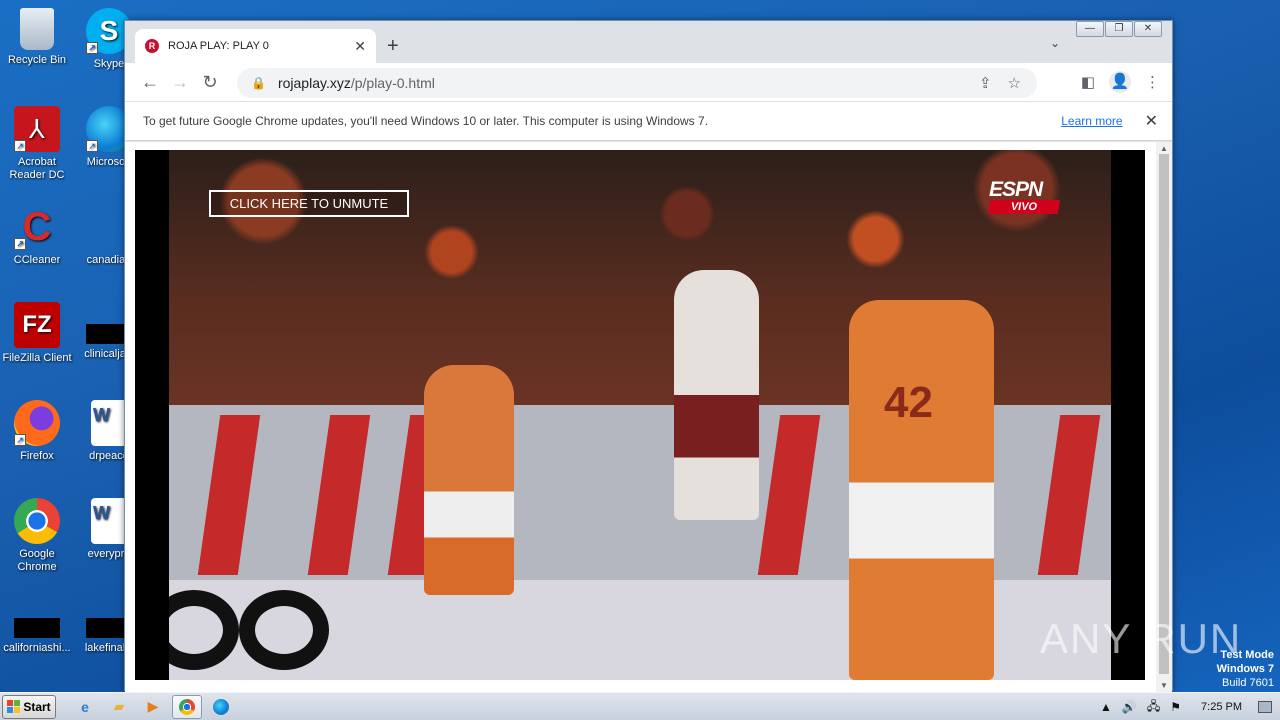 Image resolution: width=1280 pixels, height=720 pixels. What do you see at coordinates (221, 707) in the screenshot?
I see `taskbar-edge-icon` at bounding box center [221, 707].